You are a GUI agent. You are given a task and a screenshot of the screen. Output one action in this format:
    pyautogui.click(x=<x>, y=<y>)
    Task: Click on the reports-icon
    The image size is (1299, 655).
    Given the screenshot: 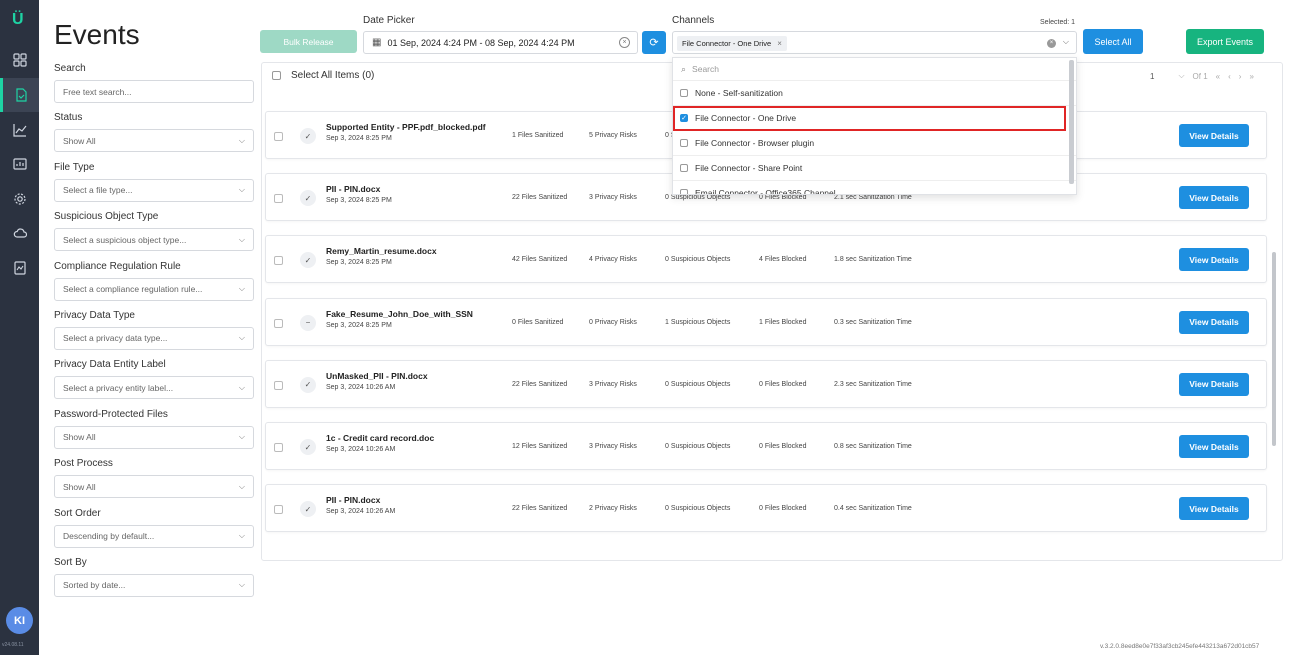 What is the action you would take?
    pyautogui.click(x=19, y=164)
    